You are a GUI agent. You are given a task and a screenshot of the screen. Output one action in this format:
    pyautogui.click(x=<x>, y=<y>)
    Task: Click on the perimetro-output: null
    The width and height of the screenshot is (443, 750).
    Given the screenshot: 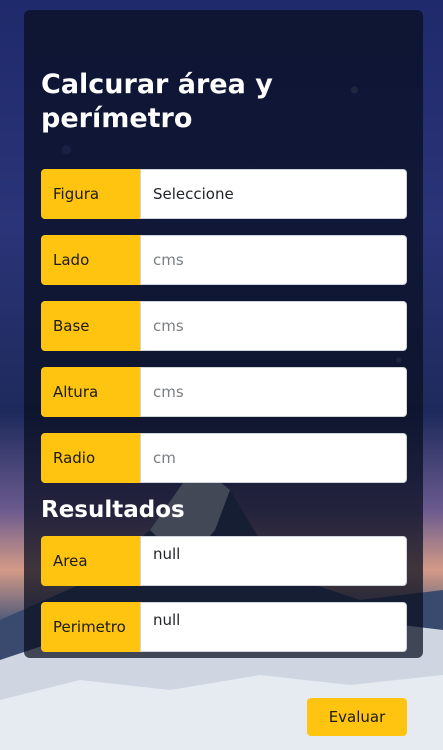 What is the action you would take?
    pyautogui.click(x=273, y=627)
    